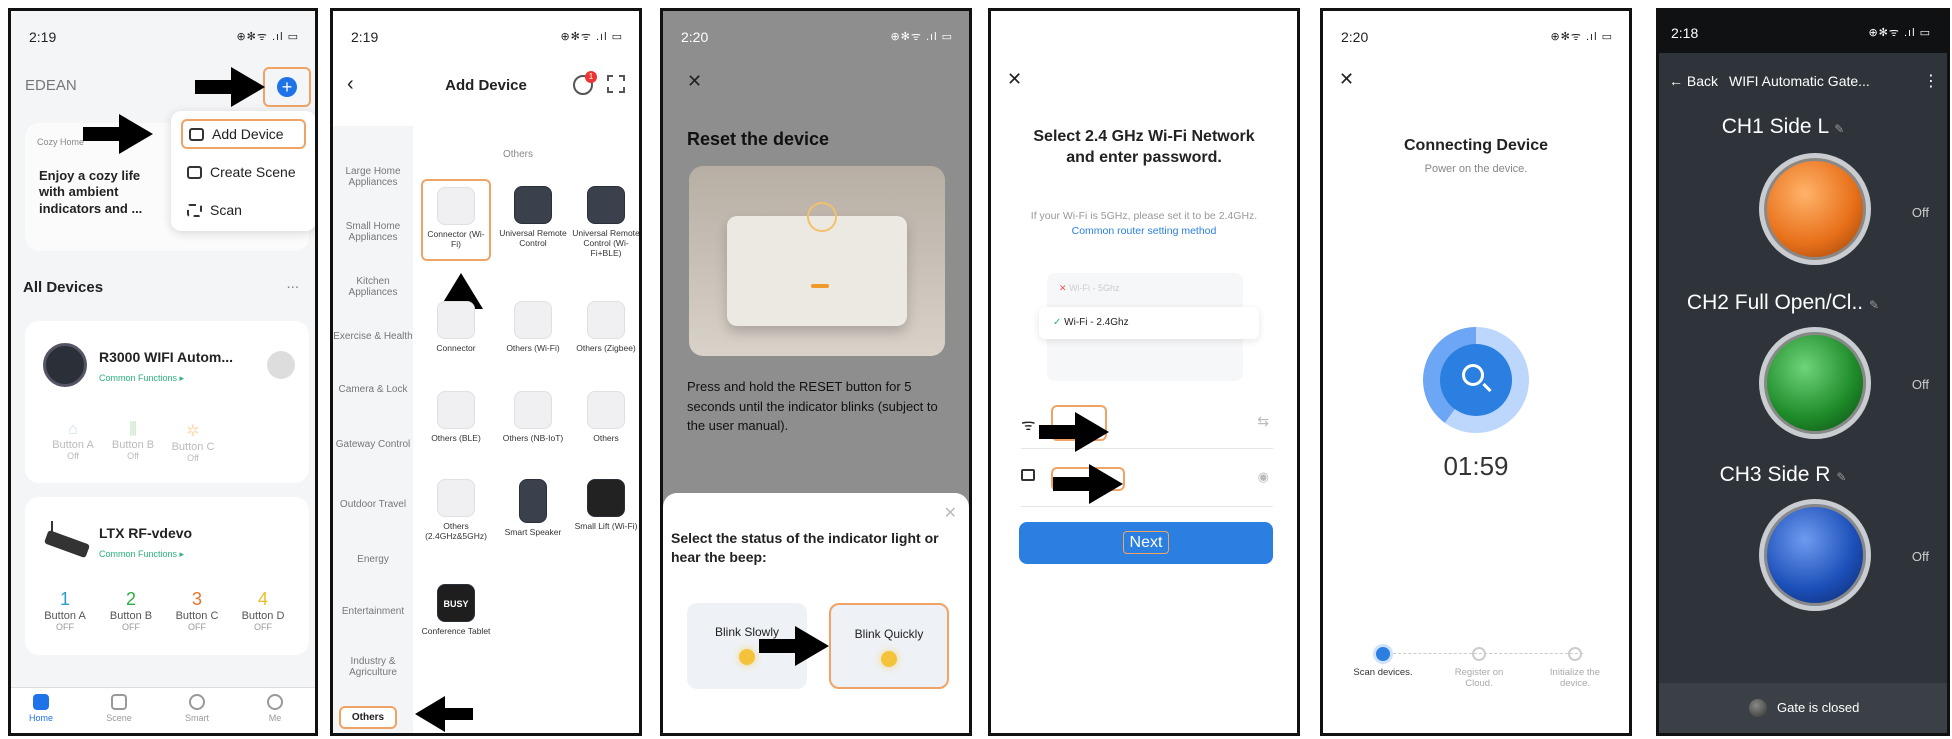 The width and height of the screenshot is (1952, 739). I want to click on remote-icon, so click(606, 205).